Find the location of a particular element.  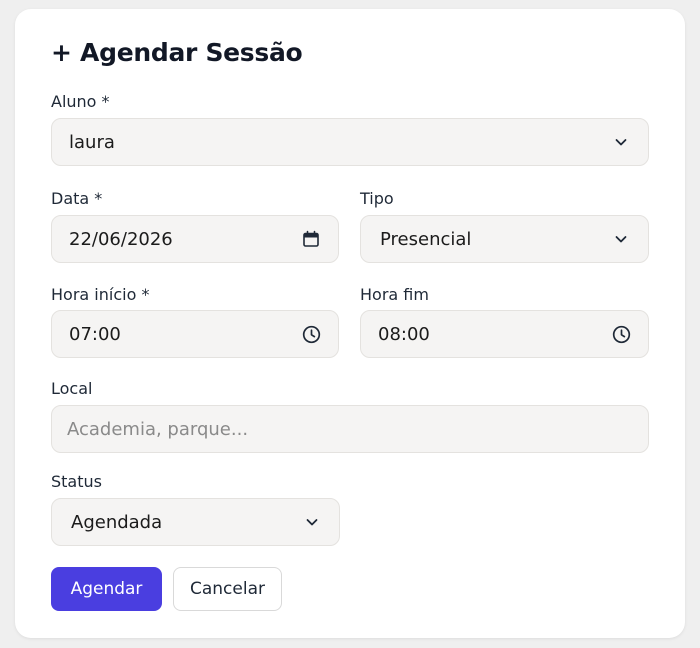

tipo-value: Presencial is located at coordinates (426, 239).